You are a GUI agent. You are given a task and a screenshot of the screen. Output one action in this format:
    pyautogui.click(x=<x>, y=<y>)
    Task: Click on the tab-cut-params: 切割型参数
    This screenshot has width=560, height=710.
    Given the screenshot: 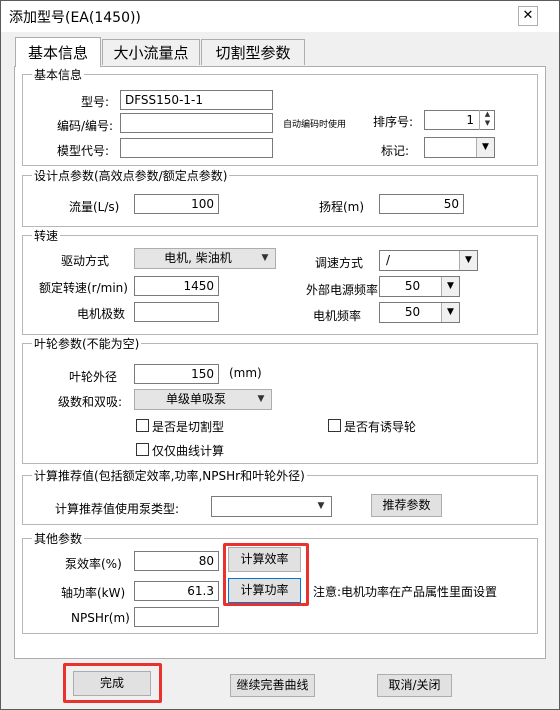 What is the action you would take?
    pyautogui.click(x=253, y=52)
    